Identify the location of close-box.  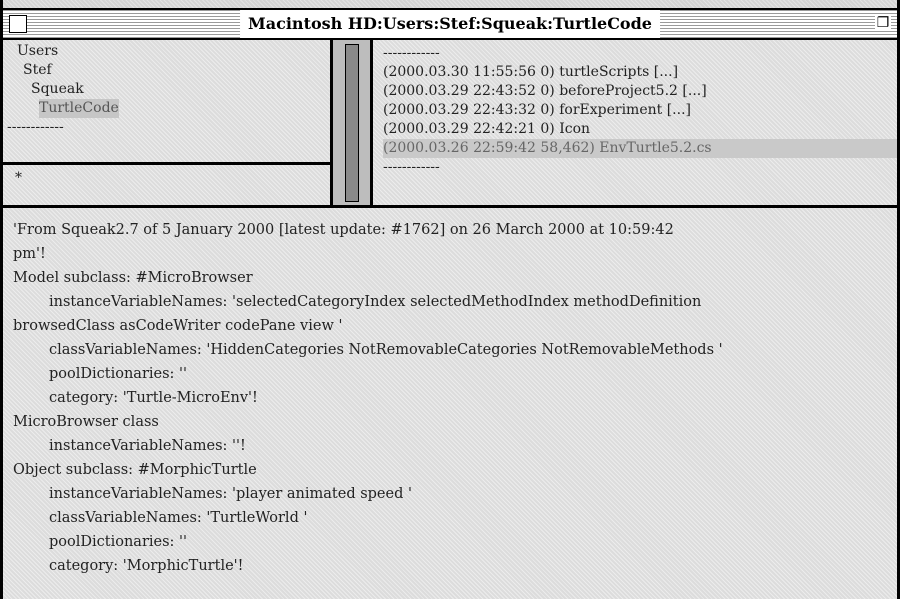
(18, 24).